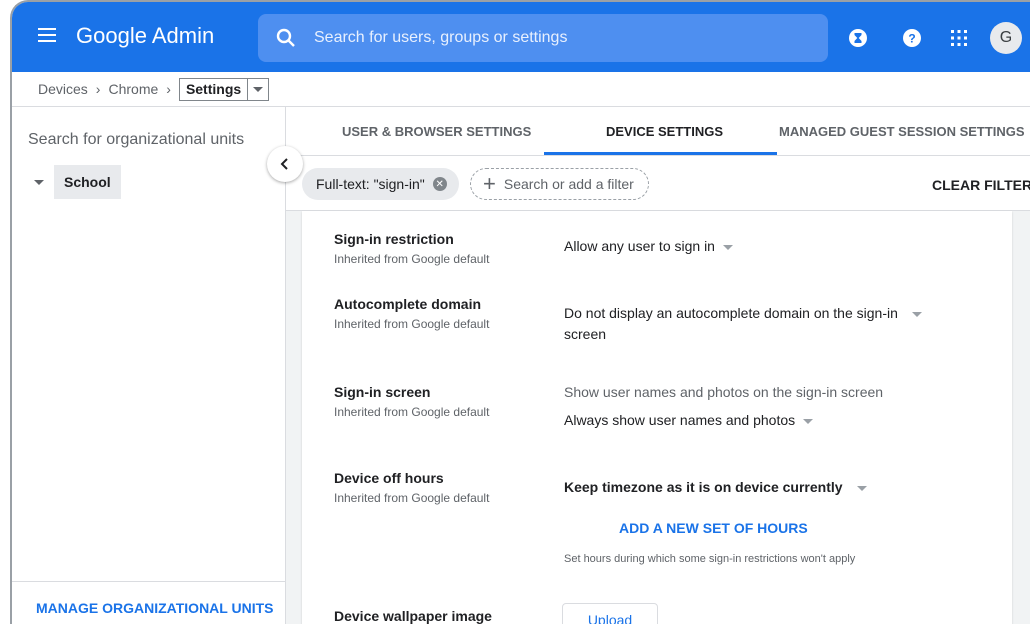 The width and height of the screenshot is (1030, 624). I want to click on breadcrumb-devices: Devices, so click(63, 89).